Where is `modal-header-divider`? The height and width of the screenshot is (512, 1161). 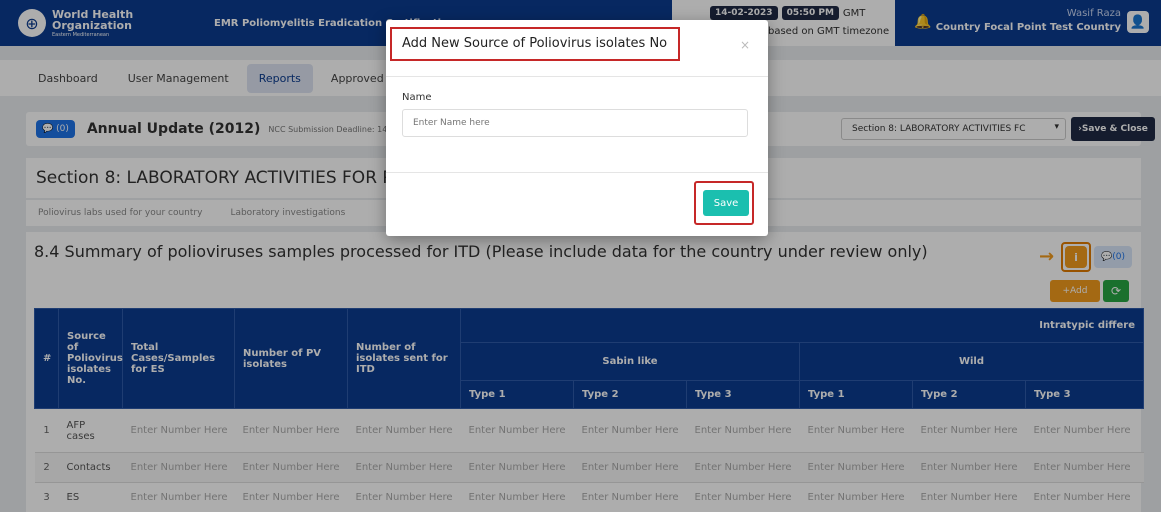 modal-header-divider is located at coordinates (577, 76).